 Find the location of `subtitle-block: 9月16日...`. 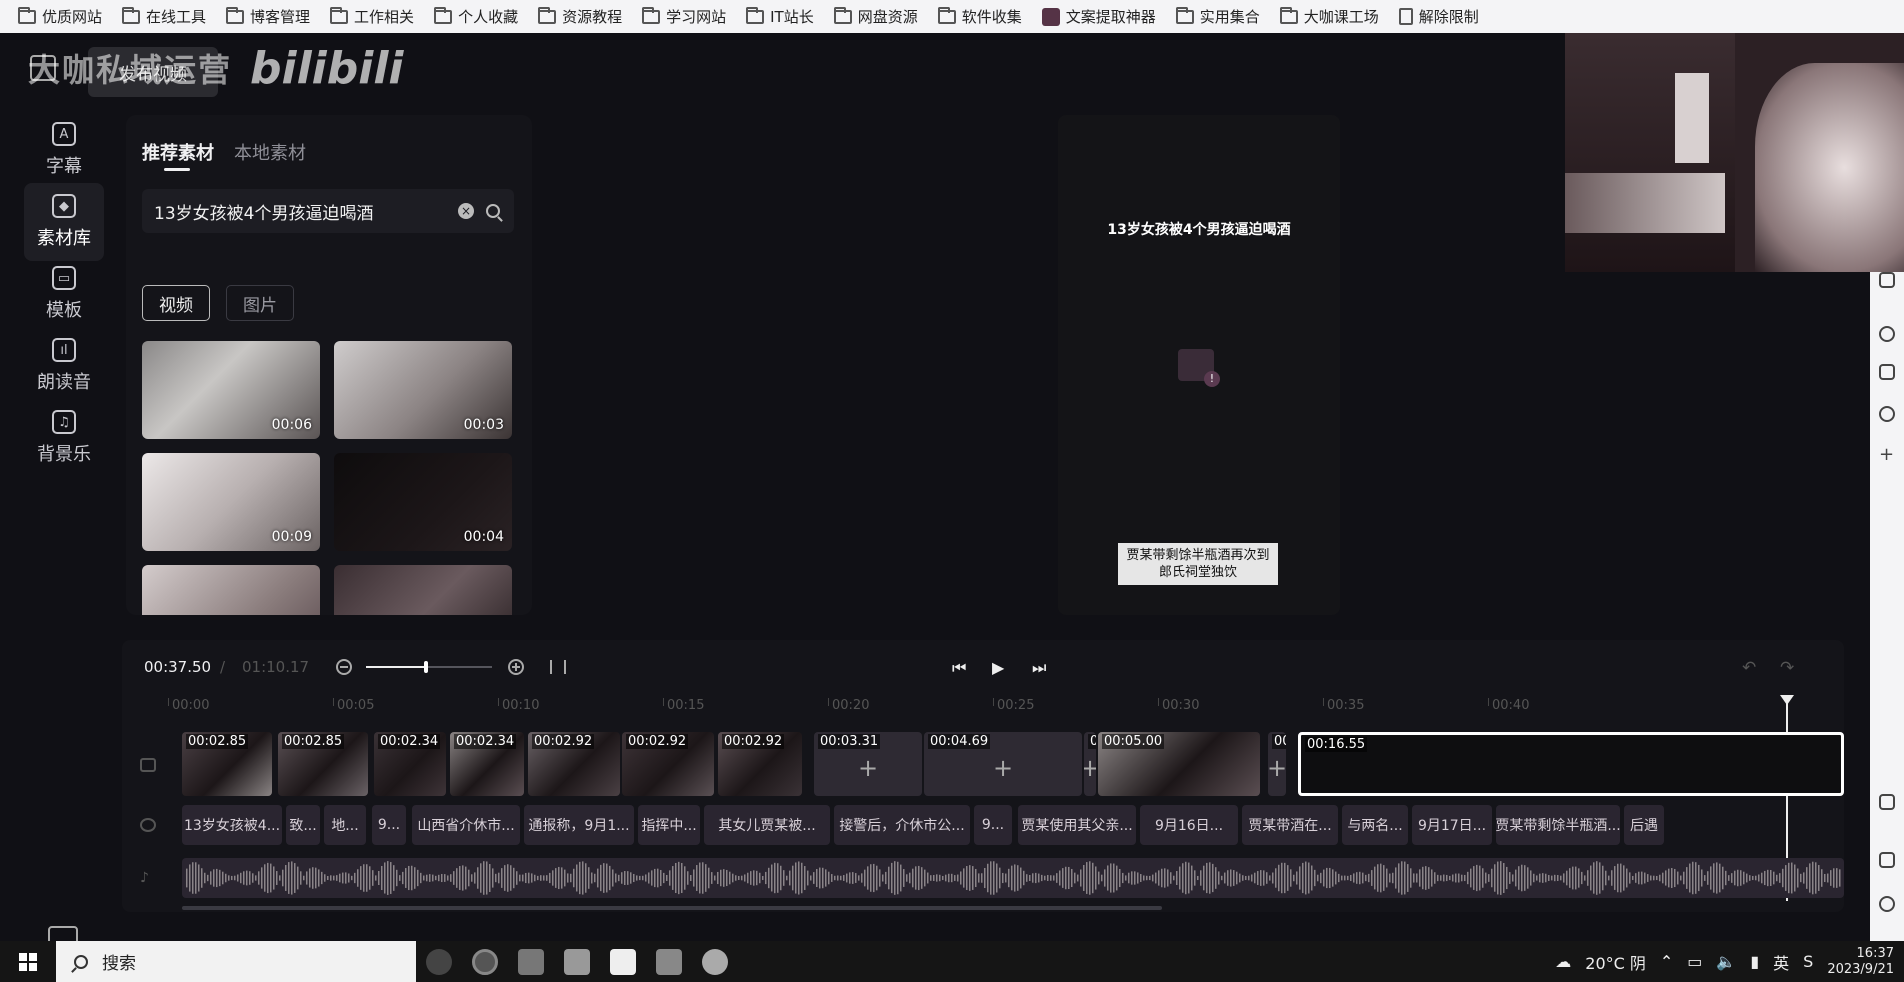

subtitle-block: 9月16日... is located at coordinates (1189, 825).